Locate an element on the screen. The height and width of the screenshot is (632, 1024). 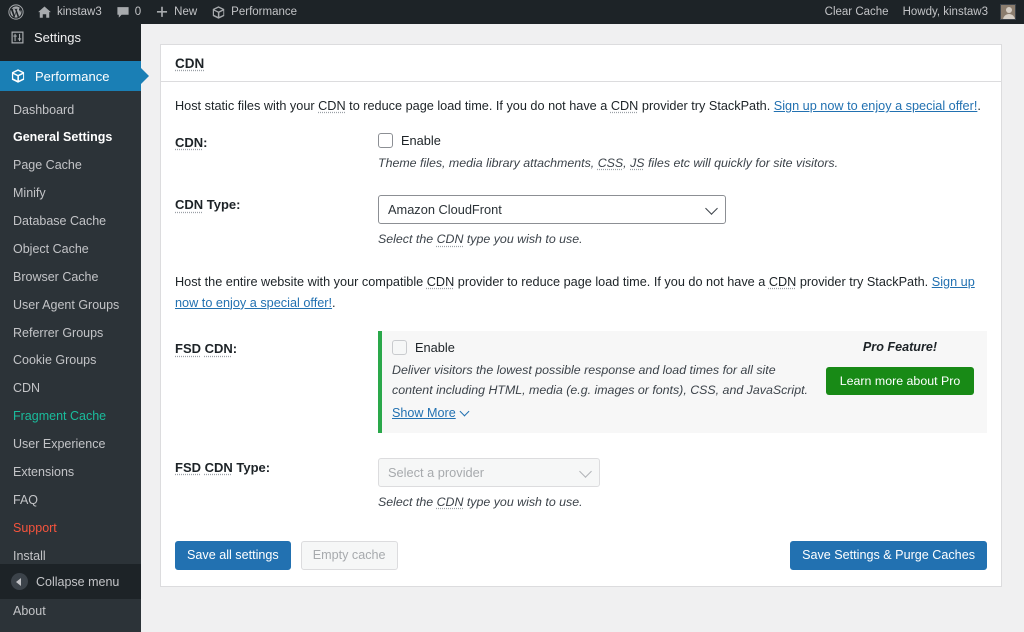
show-more-button: Show More is located at coordinates (431, 413).